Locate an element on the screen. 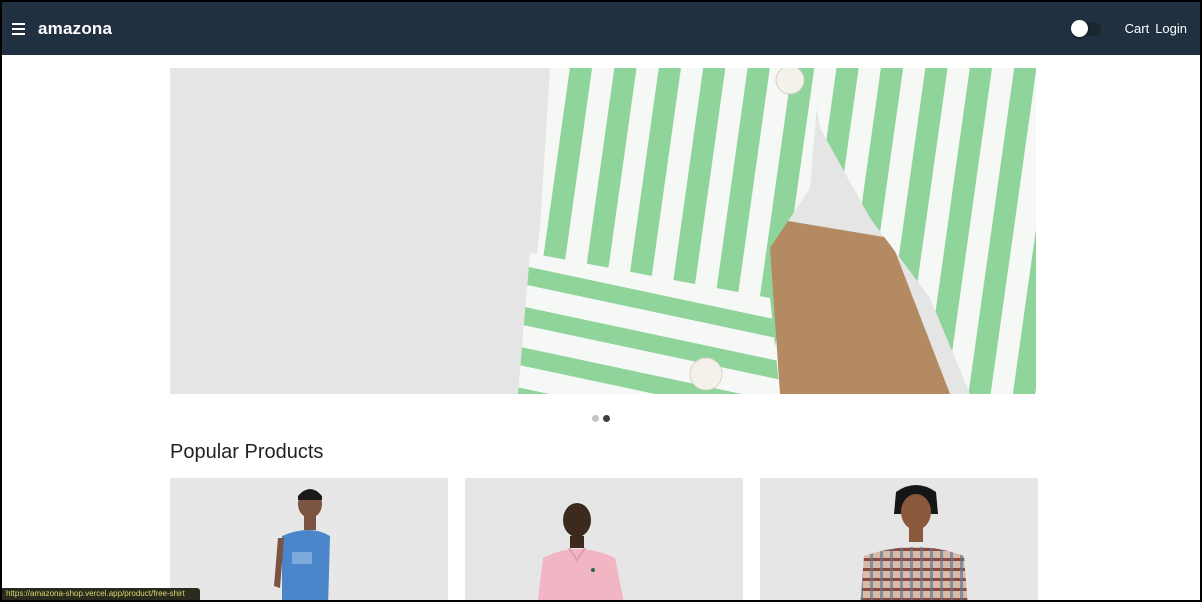 The height and width of the screenshot is (602, 1202). navbar-actions: Cart Login is located at coordinates (1128, 28).